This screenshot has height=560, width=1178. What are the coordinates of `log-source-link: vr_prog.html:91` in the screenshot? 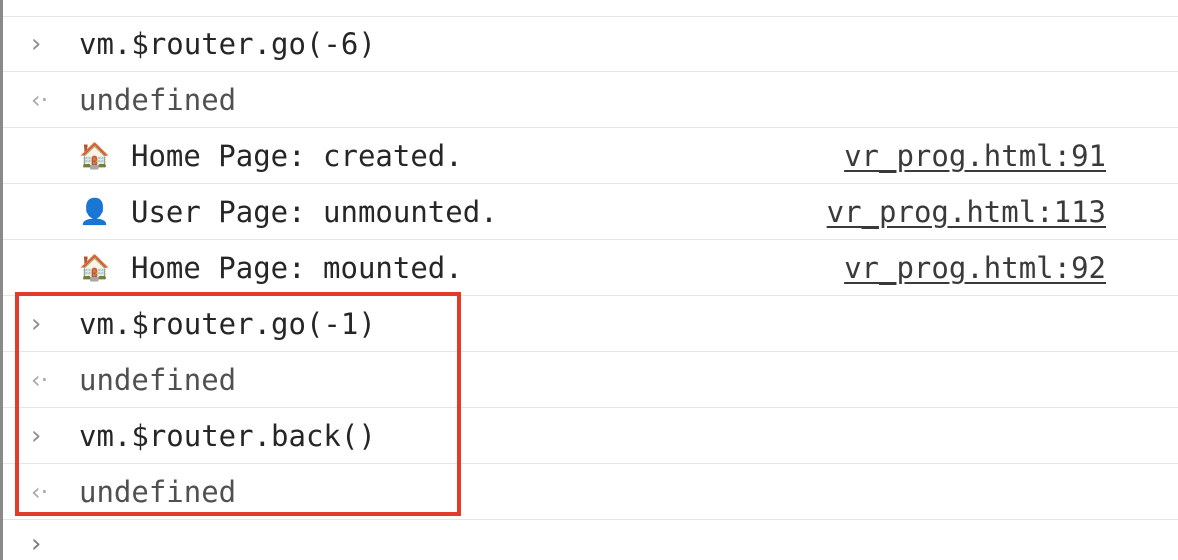 It's located at (975, 156).